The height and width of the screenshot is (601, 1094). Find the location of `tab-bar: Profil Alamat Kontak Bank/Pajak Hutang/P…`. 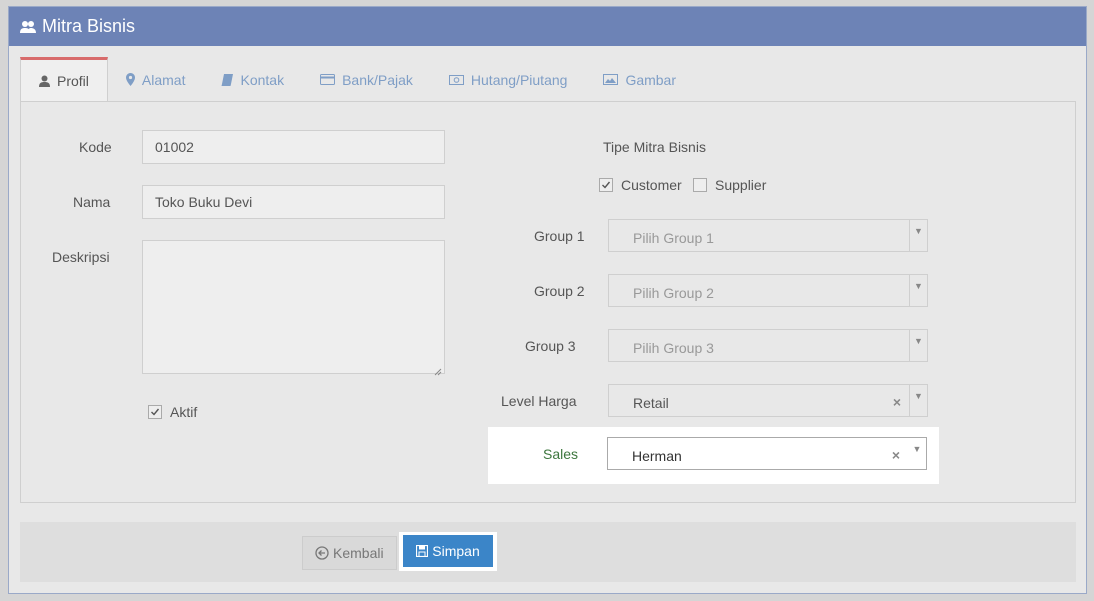

tab-bar: Profil Alamat Kontak Bank/Pajak Hutang/P… is located at coordinates (357, 79).